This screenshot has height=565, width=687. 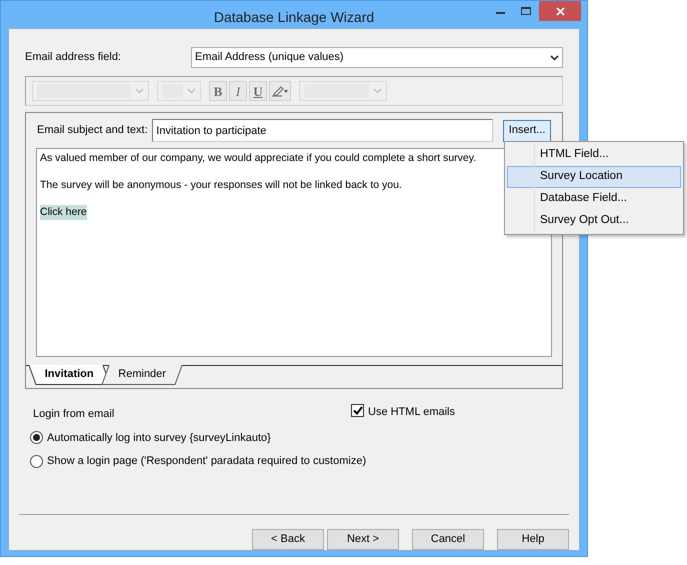 I want to click on subject-input: Invitation to participate, so click(x=323, y=130).